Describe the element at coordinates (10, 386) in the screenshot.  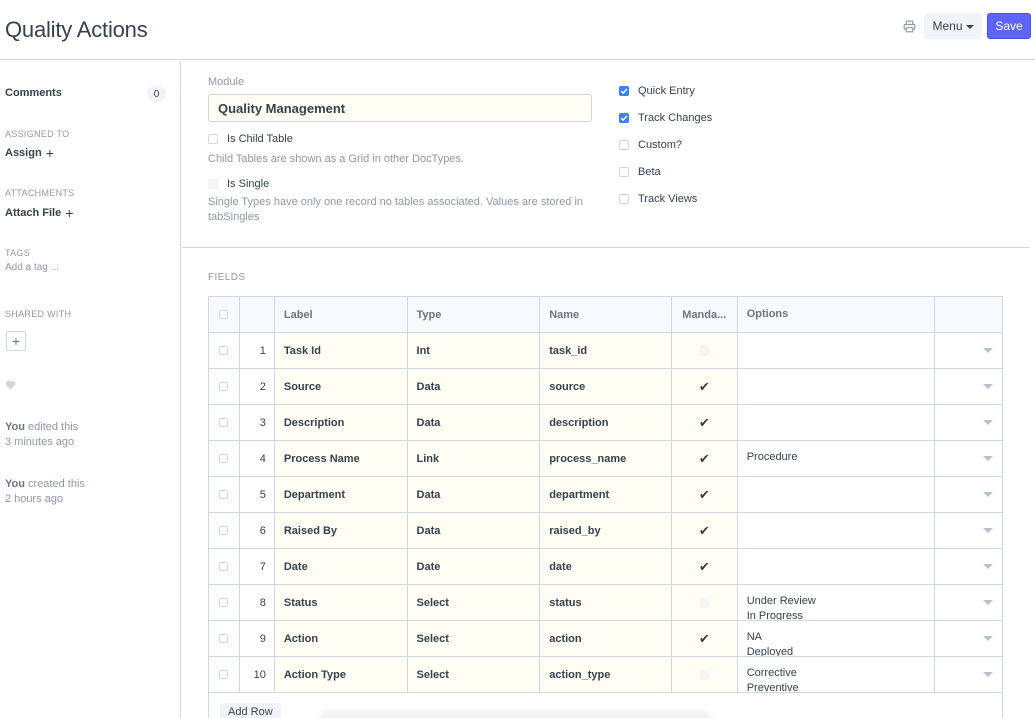
I see `like-button` at that location.